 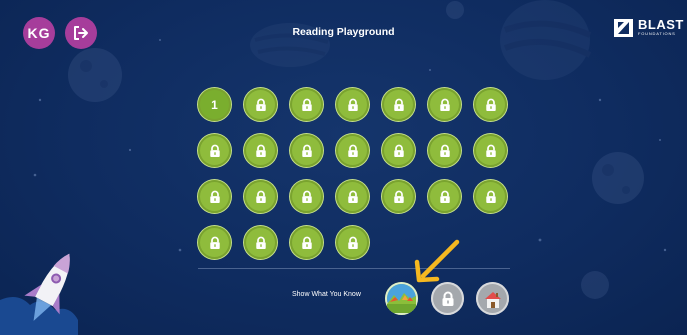 I want to click on show-what-you-know-button, so click(x=401, y=298).